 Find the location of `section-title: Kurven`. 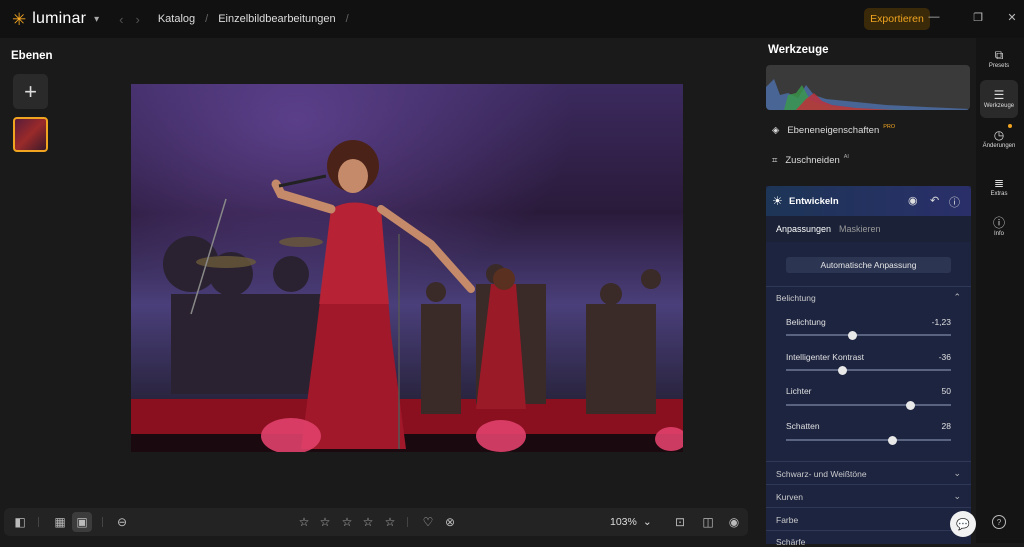

section-title: Kurven is located at coordinates (789, 497).